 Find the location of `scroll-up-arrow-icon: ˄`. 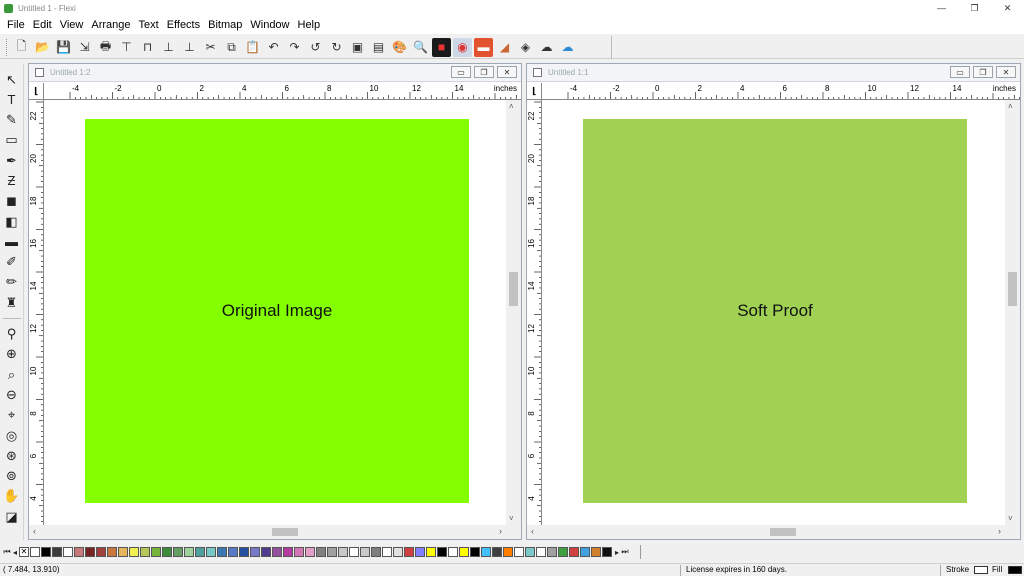

scroll-up-arrow-icon: ˄ is located at coordinates (1010, 106).